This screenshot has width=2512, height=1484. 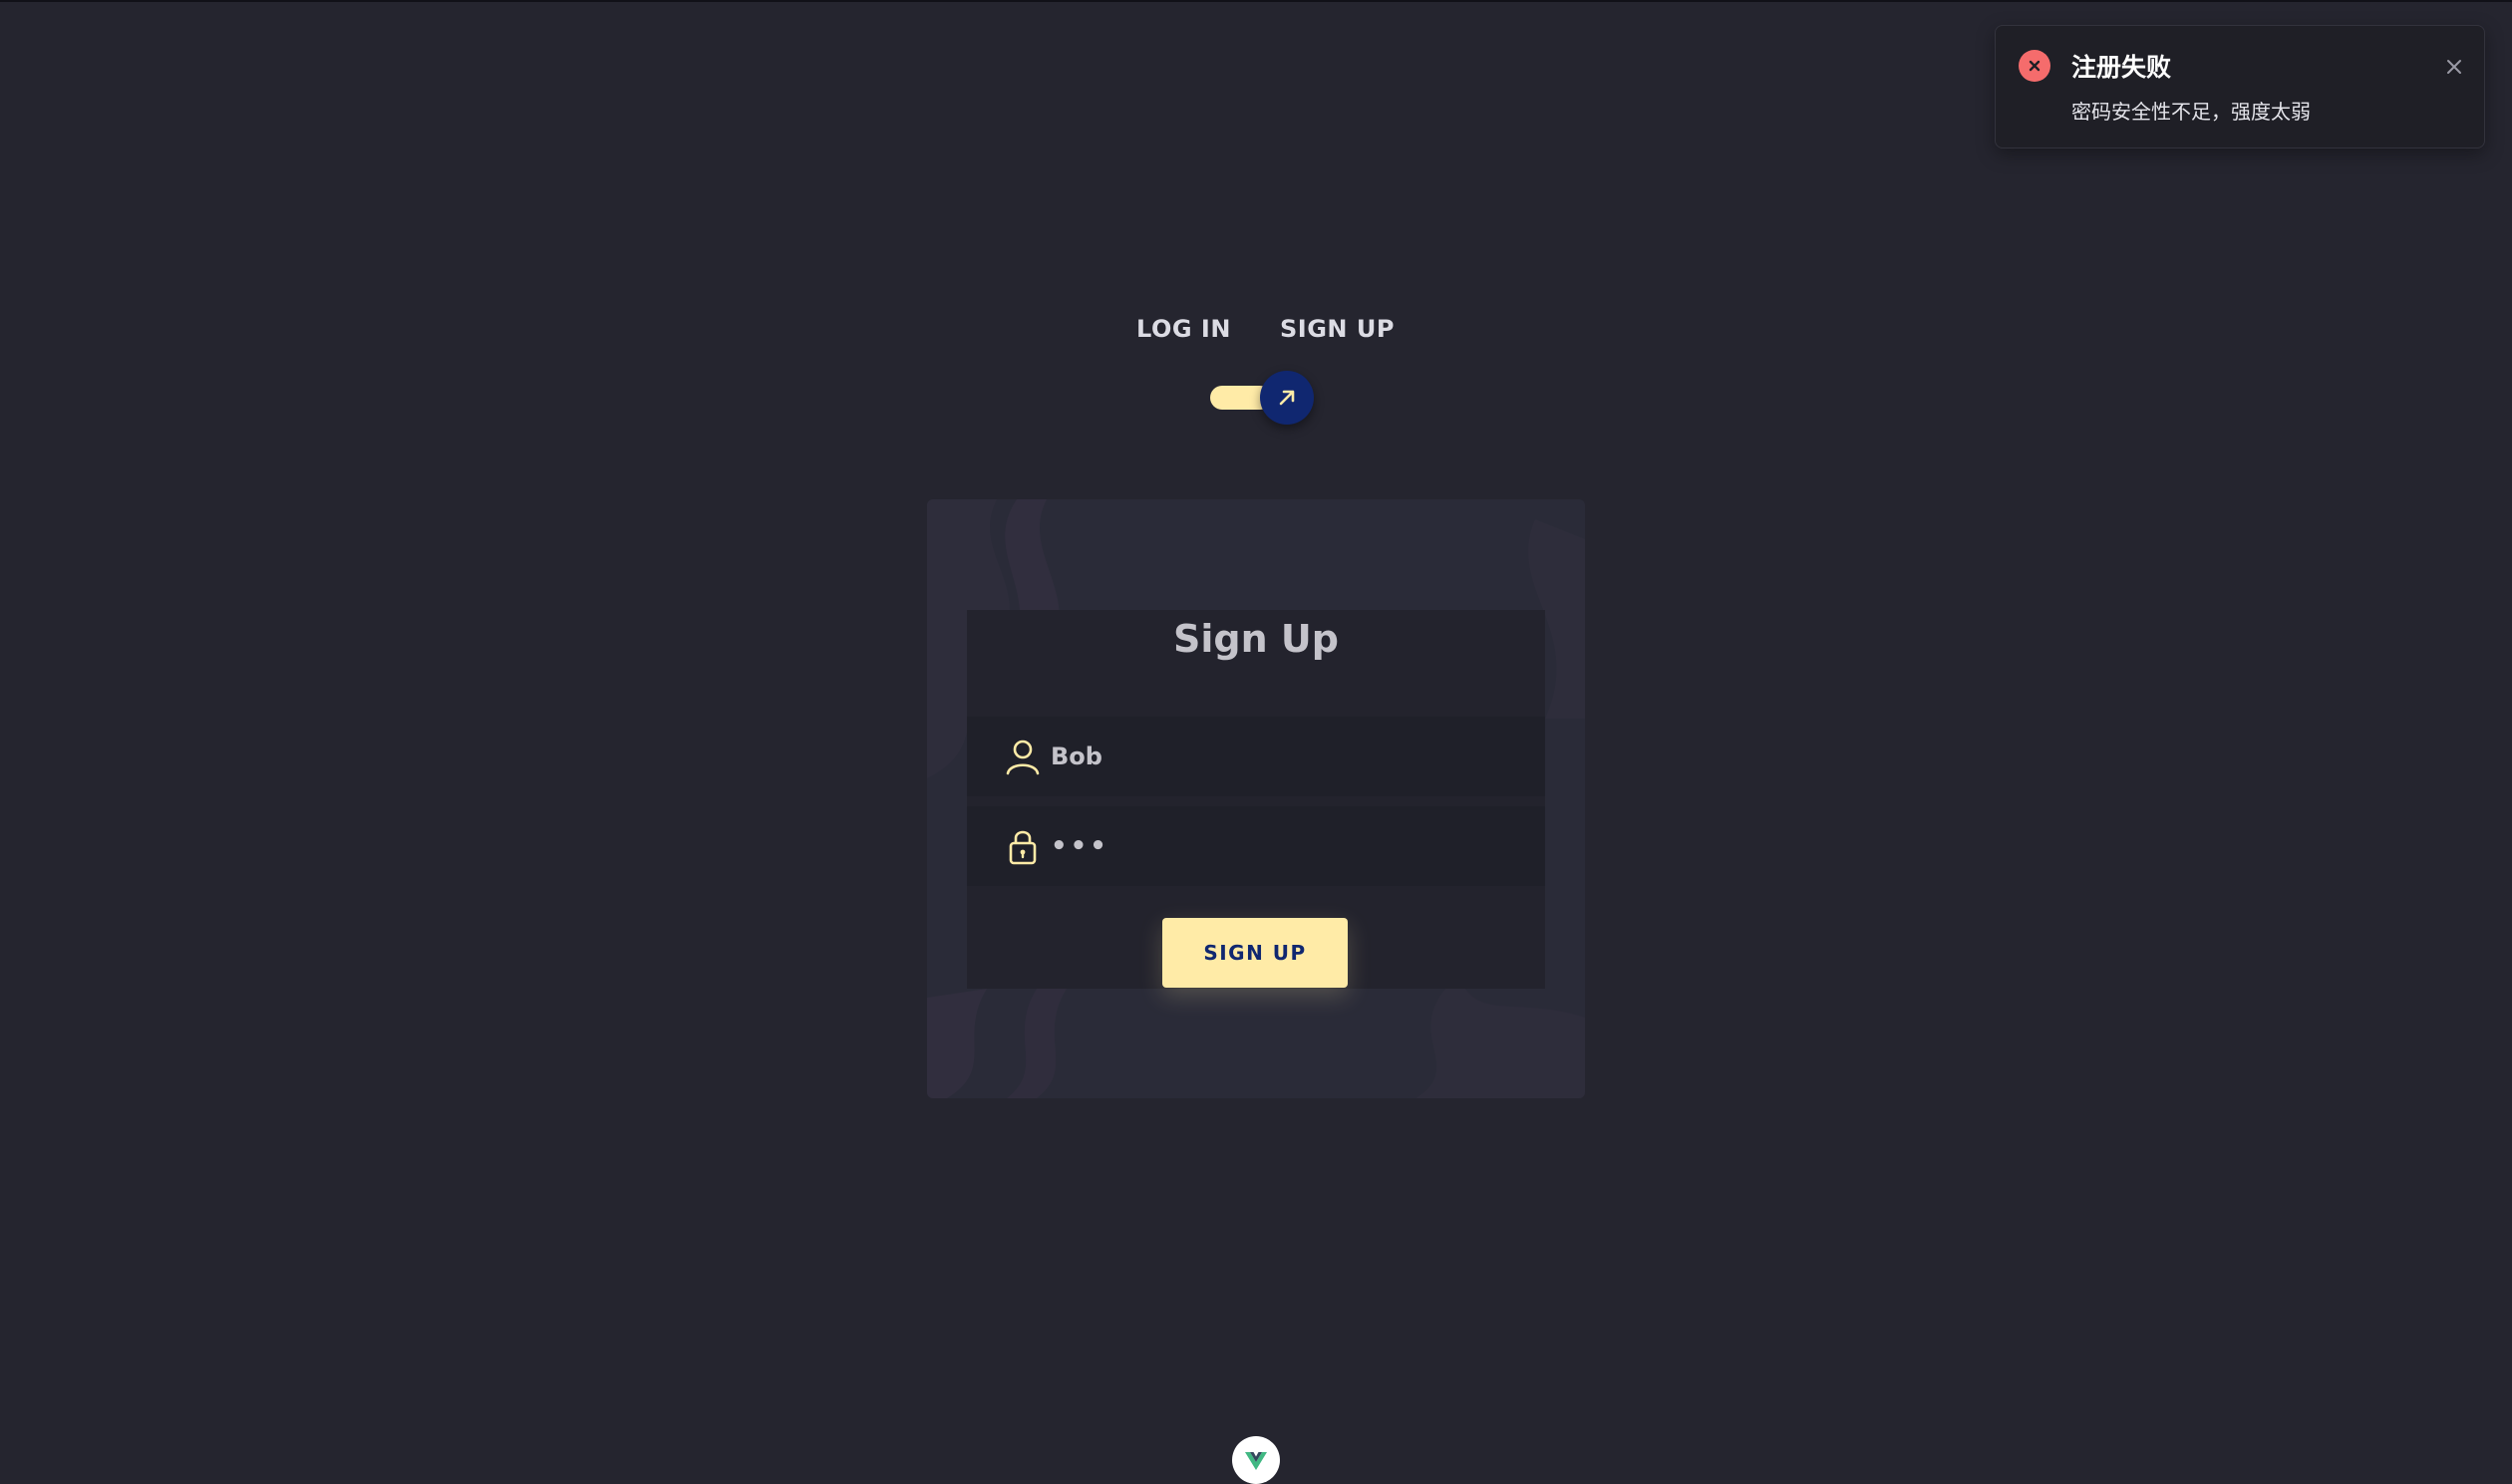 What do you see at coordinates (1256, 1460) in the screenshot?
I see `vue-logo-icon` at bounding box center [1256, 1460].